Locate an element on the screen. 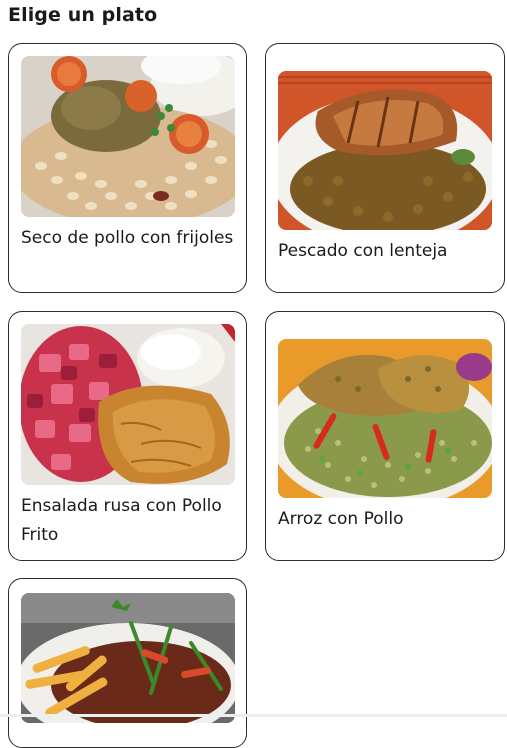 The image size is (507, 748). dish-name: Pescado con lenteja is located at coordinates (363, 251).